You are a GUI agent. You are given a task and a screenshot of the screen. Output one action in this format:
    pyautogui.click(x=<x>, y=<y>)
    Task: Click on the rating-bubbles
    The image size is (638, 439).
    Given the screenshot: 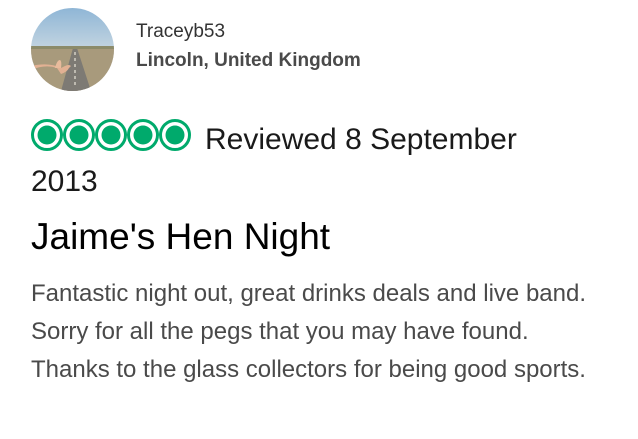 What is the action you would take?
    pyautogui.click(x=112, y=135)
    